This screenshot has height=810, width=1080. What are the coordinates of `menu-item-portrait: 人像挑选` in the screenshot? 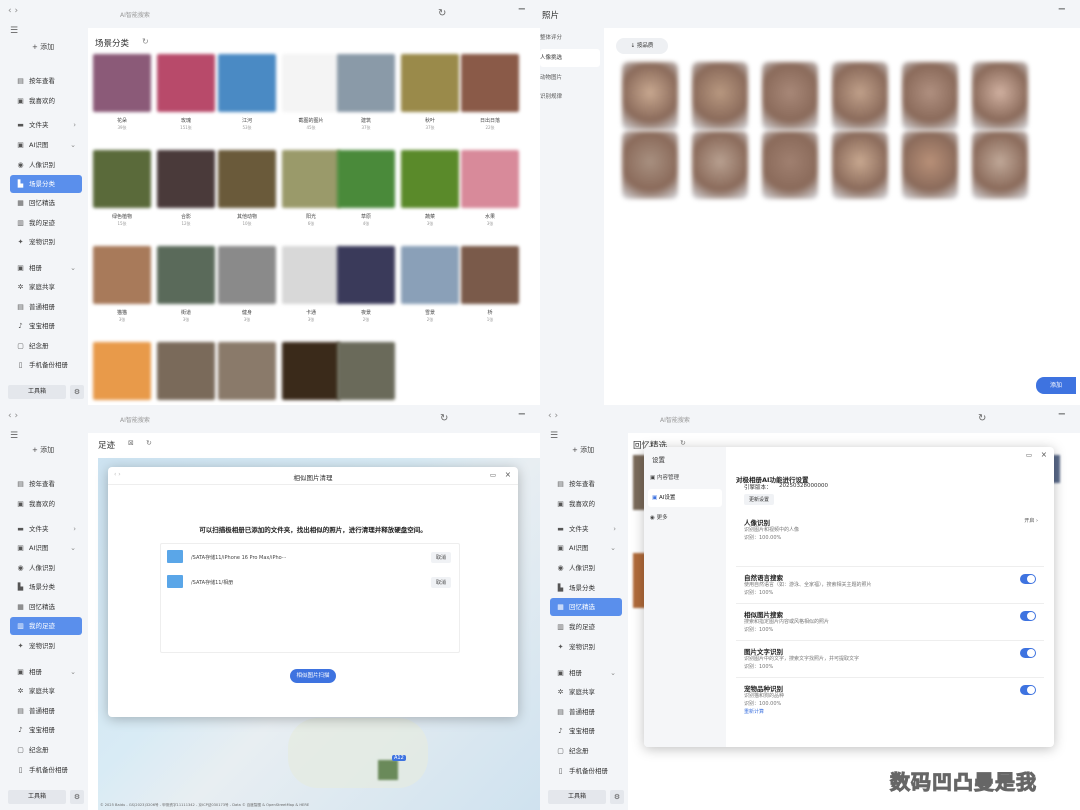 It's located at (570, 58).